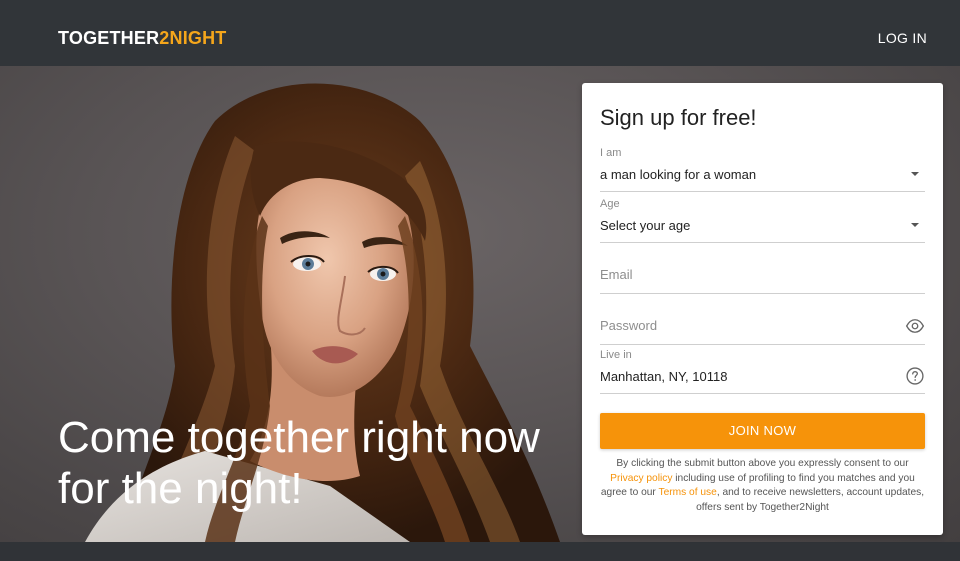 The height and width of the screenshot is (561, 960). I want to click on age-select: Age Select your age, so click(762, 219).